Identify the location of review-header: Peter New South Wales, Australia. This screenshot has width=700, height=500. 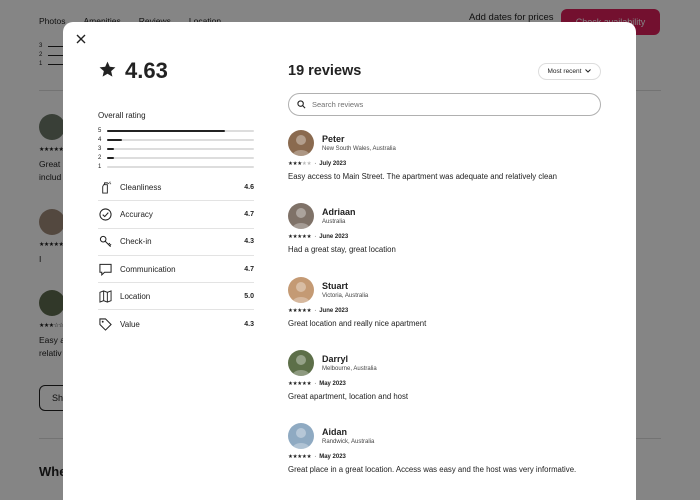
(444, 143).